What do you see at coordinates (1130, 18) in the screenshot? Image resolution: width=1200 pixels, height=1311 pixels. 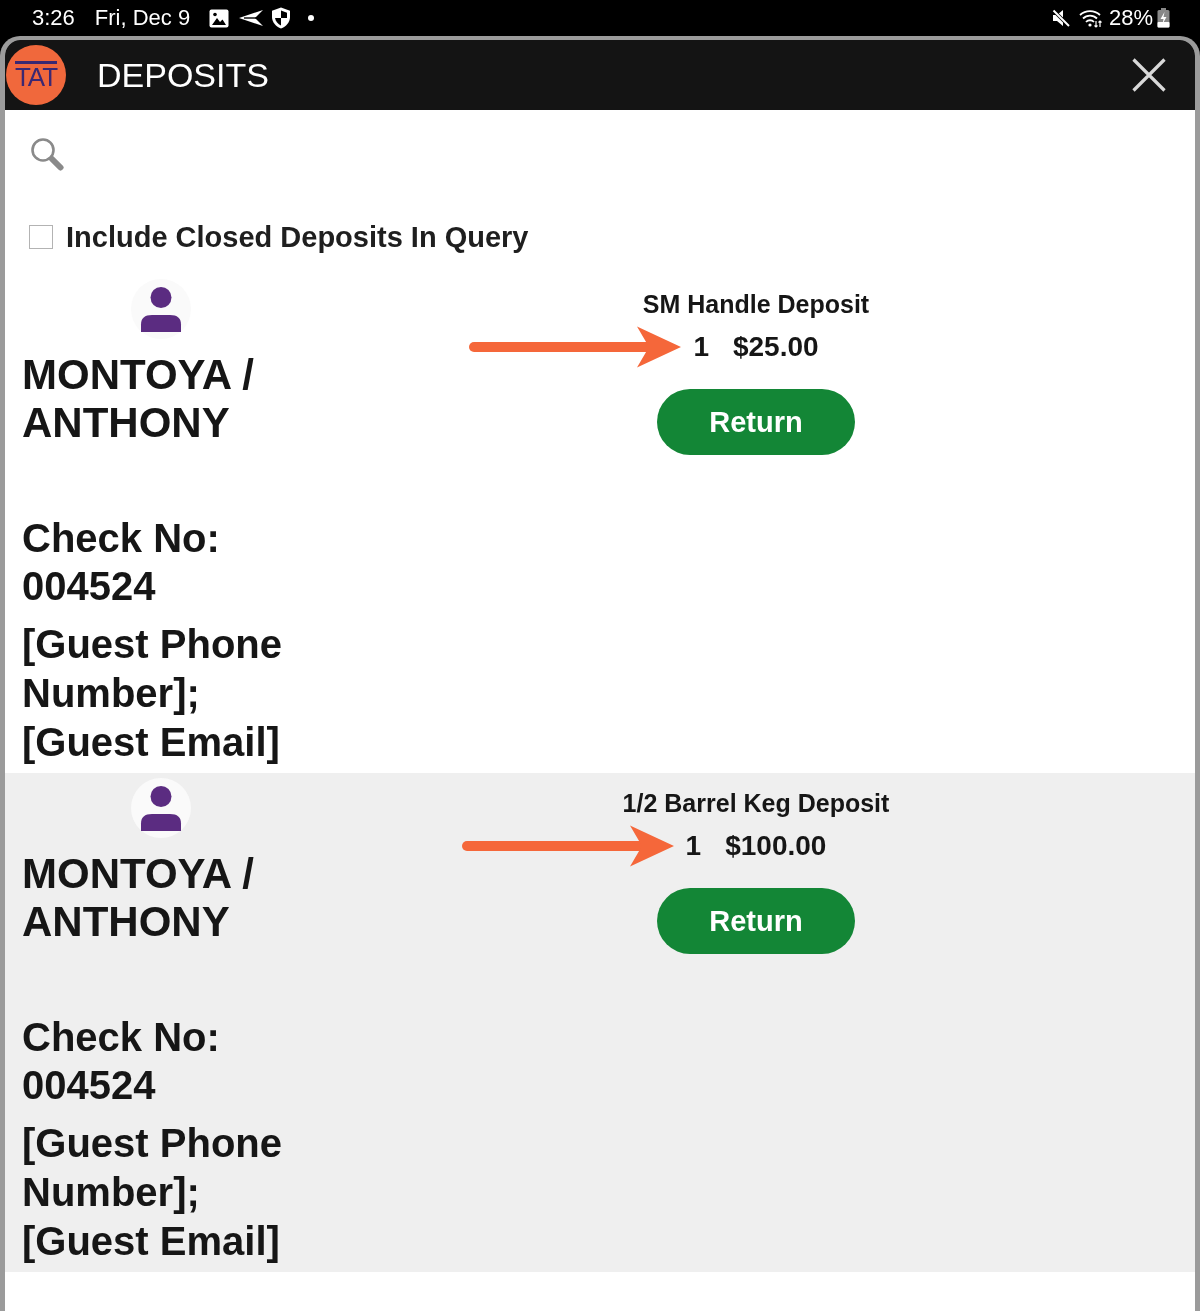 I see `battery-percent: 28%` at bounding box center [1130, 18].